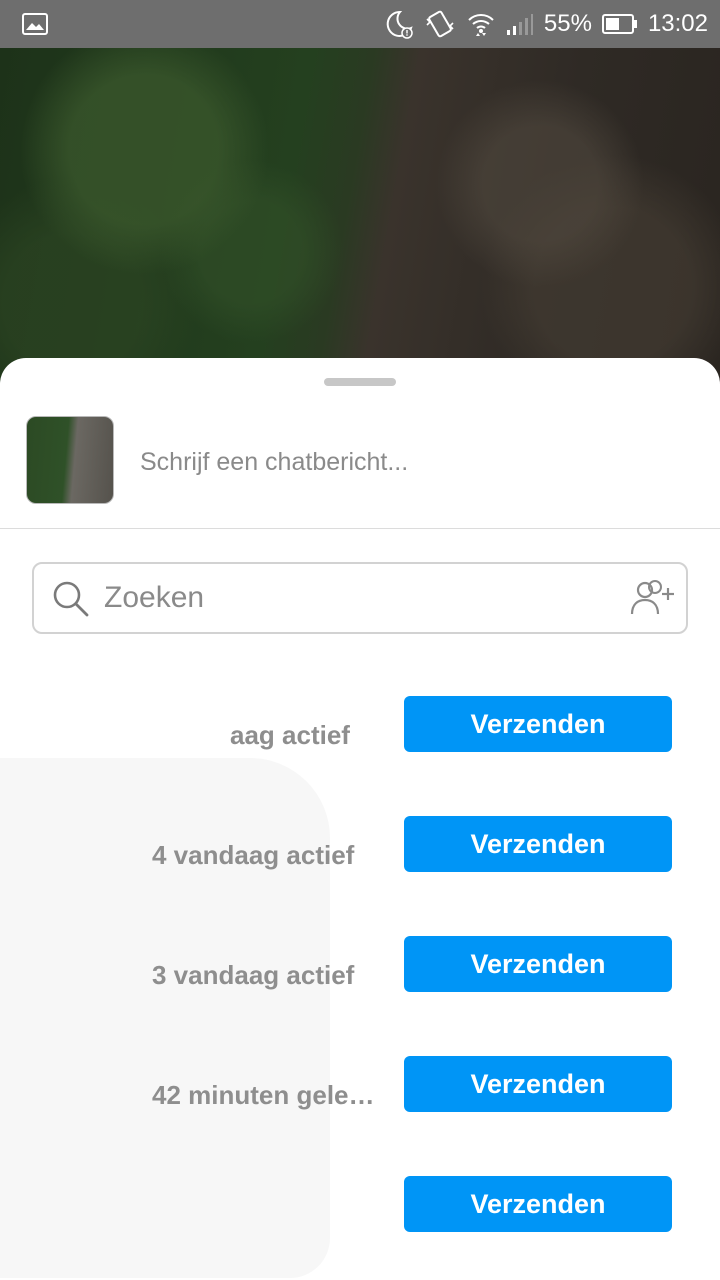 The height and width of the screenshot is (1280, 720). I want to click on recipient-row: 4 vandaag actief Verzenden, so click(360, 852).